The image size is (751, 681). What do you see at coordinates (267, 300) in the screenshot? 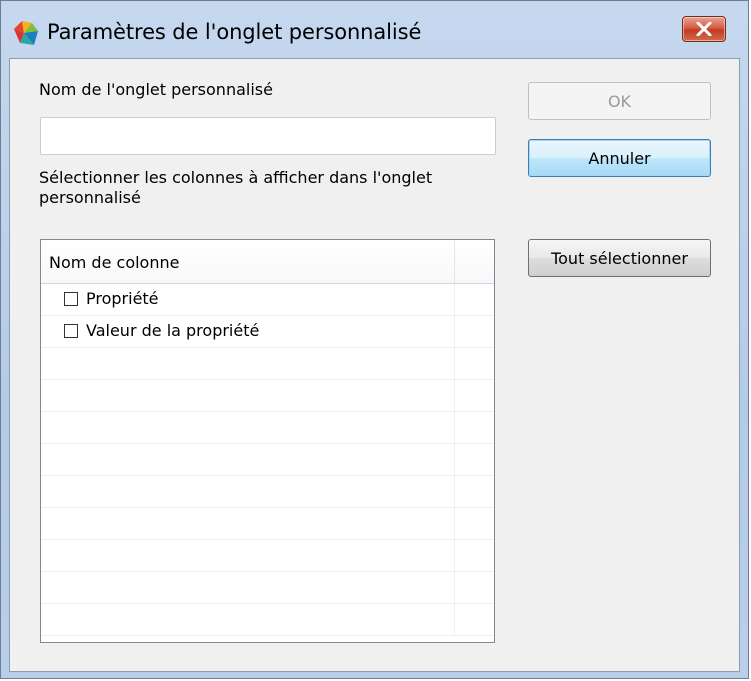
I see `list-item: Propriété` at bounding box center [267, 300].